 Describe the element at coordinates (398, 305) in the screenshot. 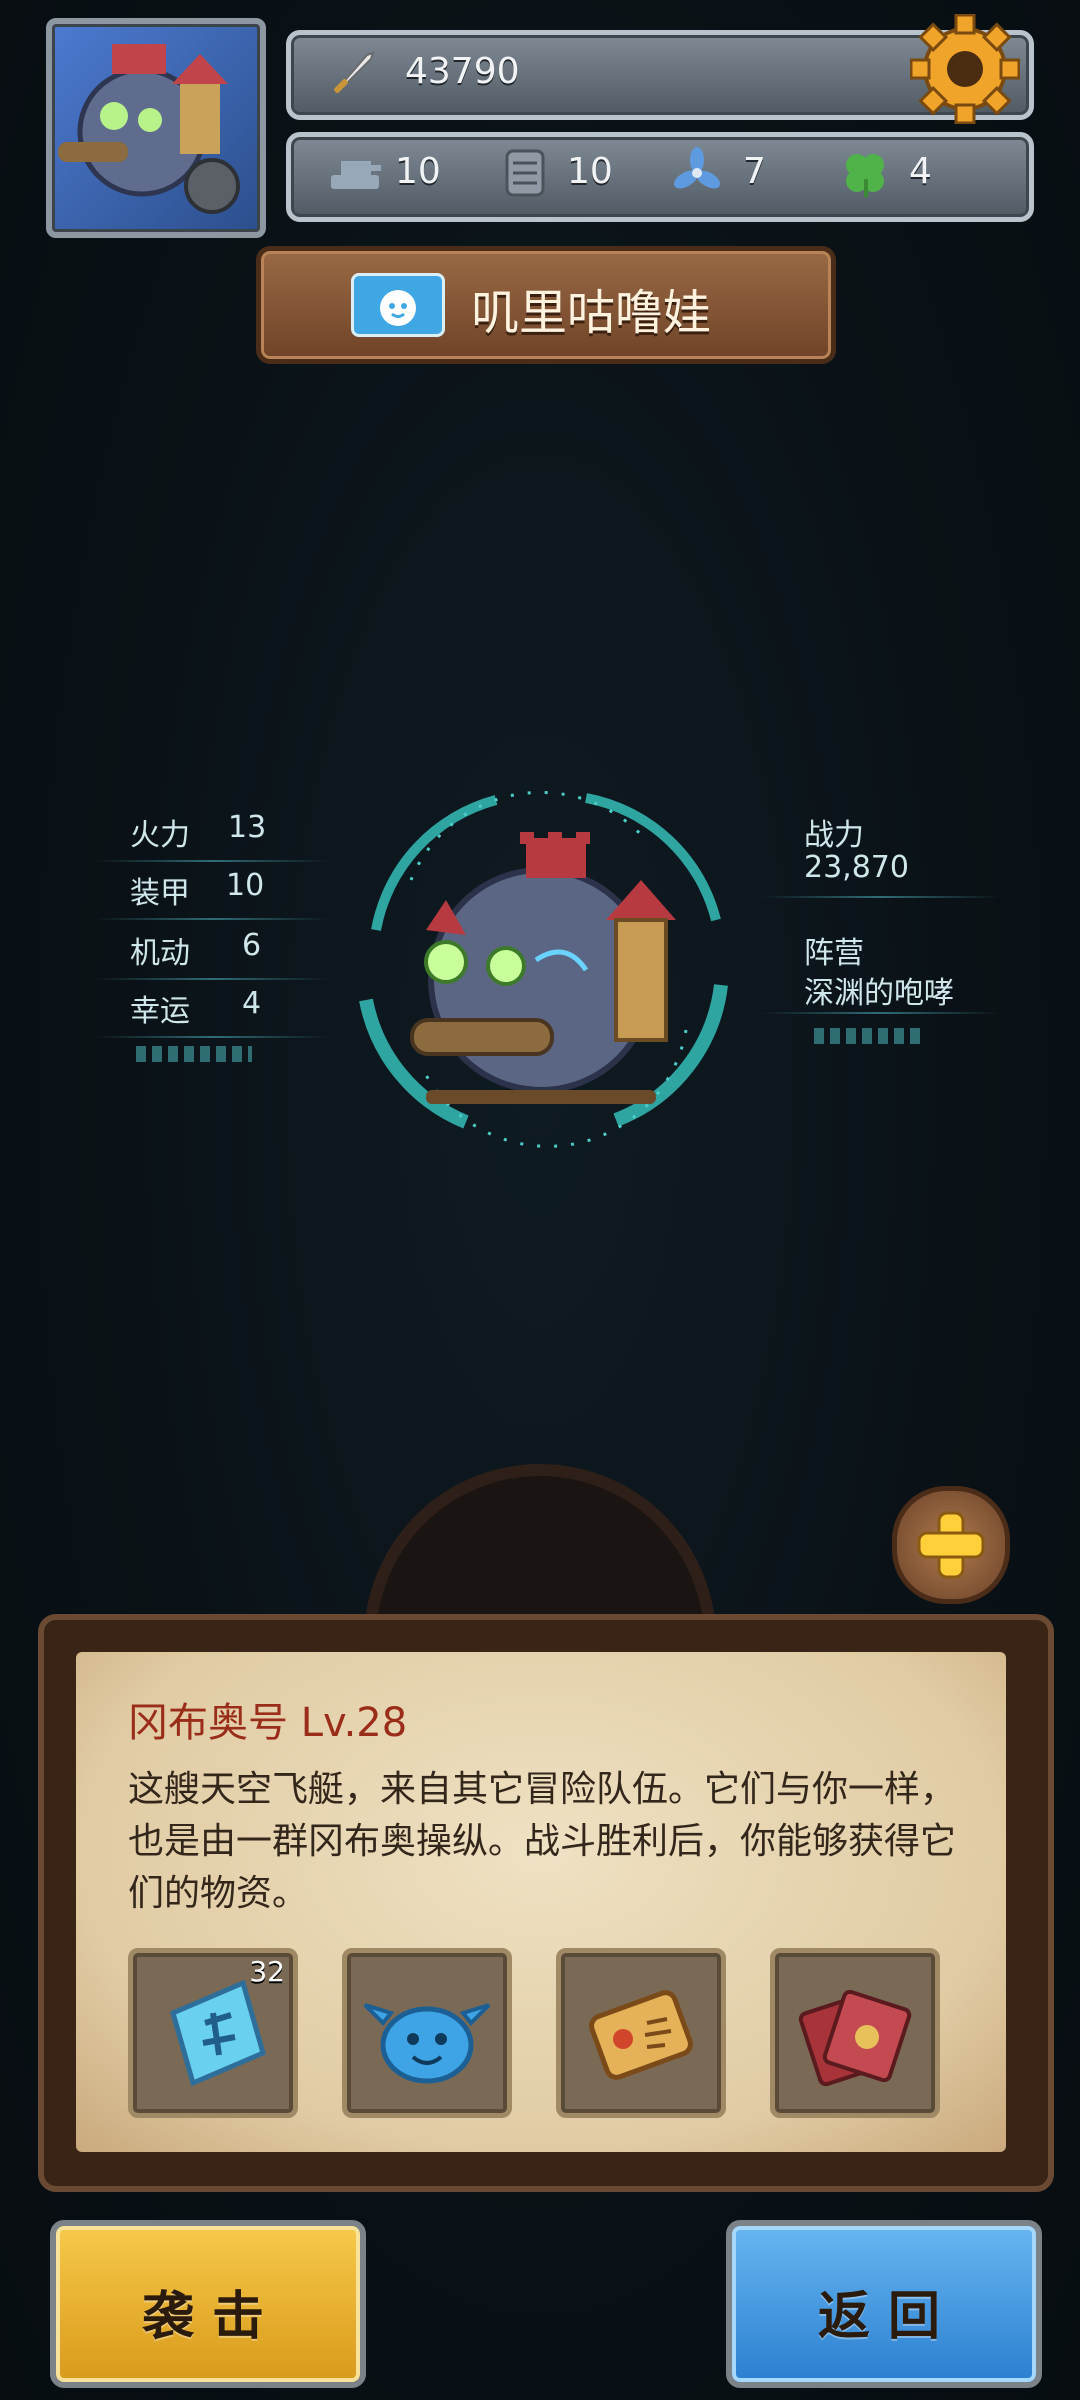

I see `slime-badge-icon` at that location.